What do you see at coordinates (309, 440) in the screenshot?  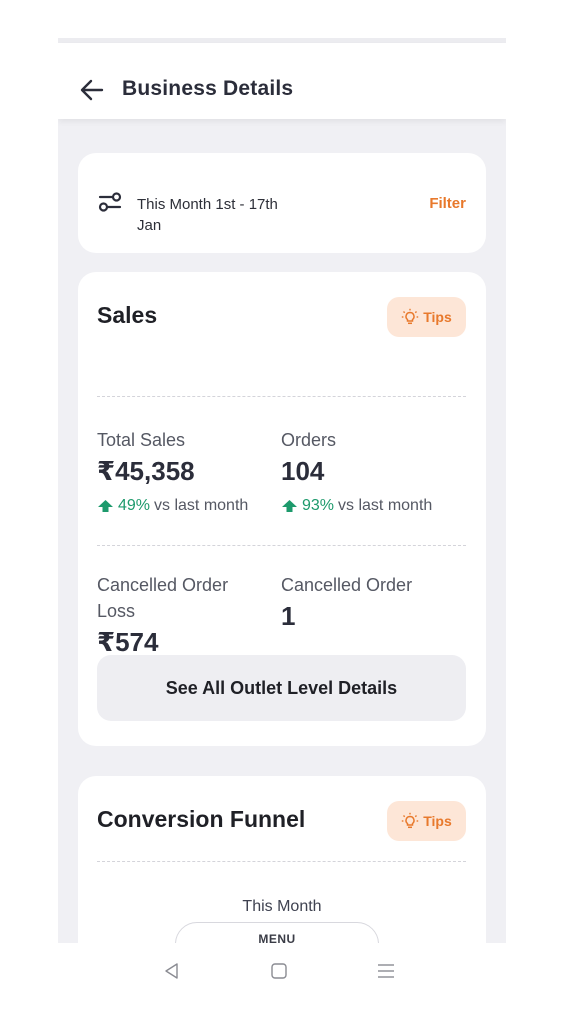 I see `orders-label: Orders` at bounding box center [309, 440].